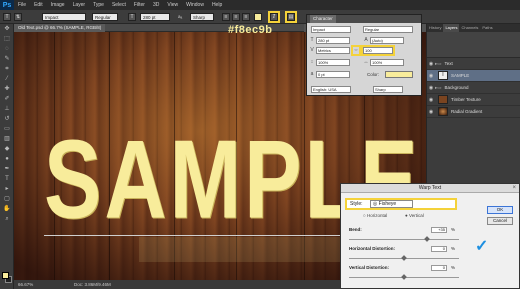 The height and width of the screenshot is (289, 520). What do you see at coordinates (25, 284) in the screenshot?
I see `zoom-level: 66.67%` at bounding box center [25, 284].